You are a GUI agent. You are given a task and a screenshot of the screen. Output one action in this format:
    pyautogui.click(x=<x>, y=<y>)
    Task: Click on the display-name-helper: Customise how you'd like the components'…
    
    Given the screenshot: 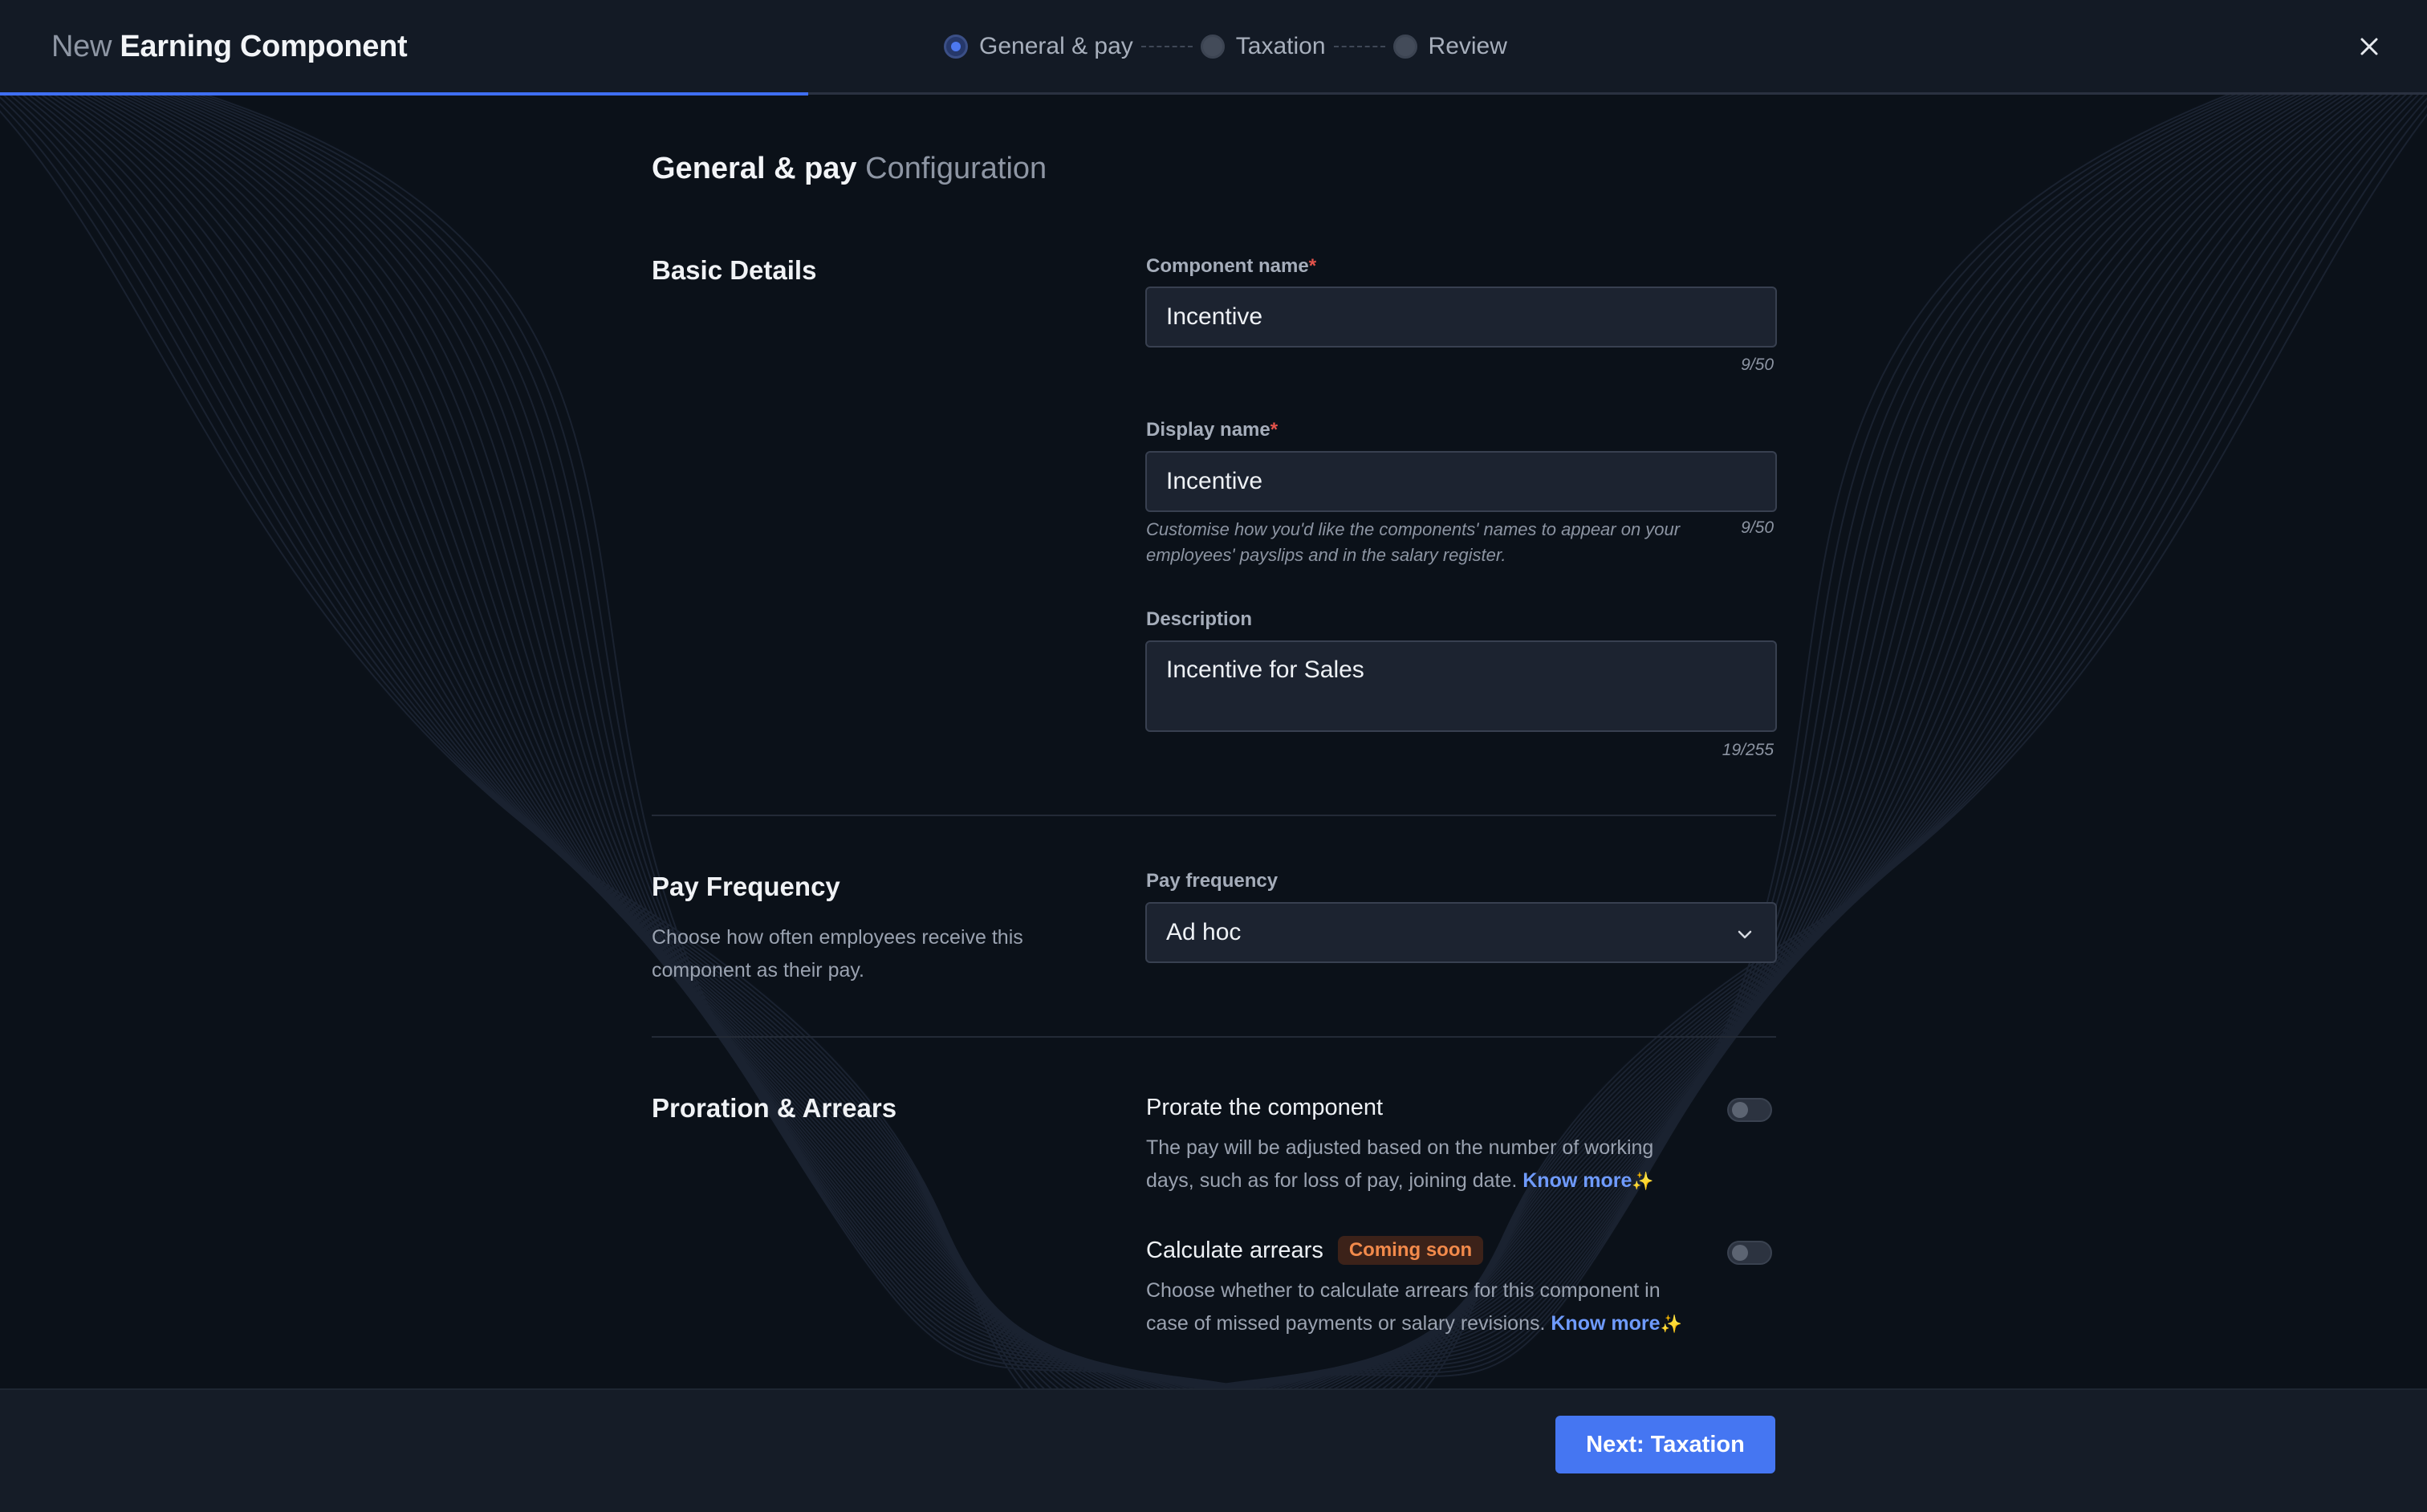 What is the action you would take?
    pyautogui.click(x=1414, y=542)
    